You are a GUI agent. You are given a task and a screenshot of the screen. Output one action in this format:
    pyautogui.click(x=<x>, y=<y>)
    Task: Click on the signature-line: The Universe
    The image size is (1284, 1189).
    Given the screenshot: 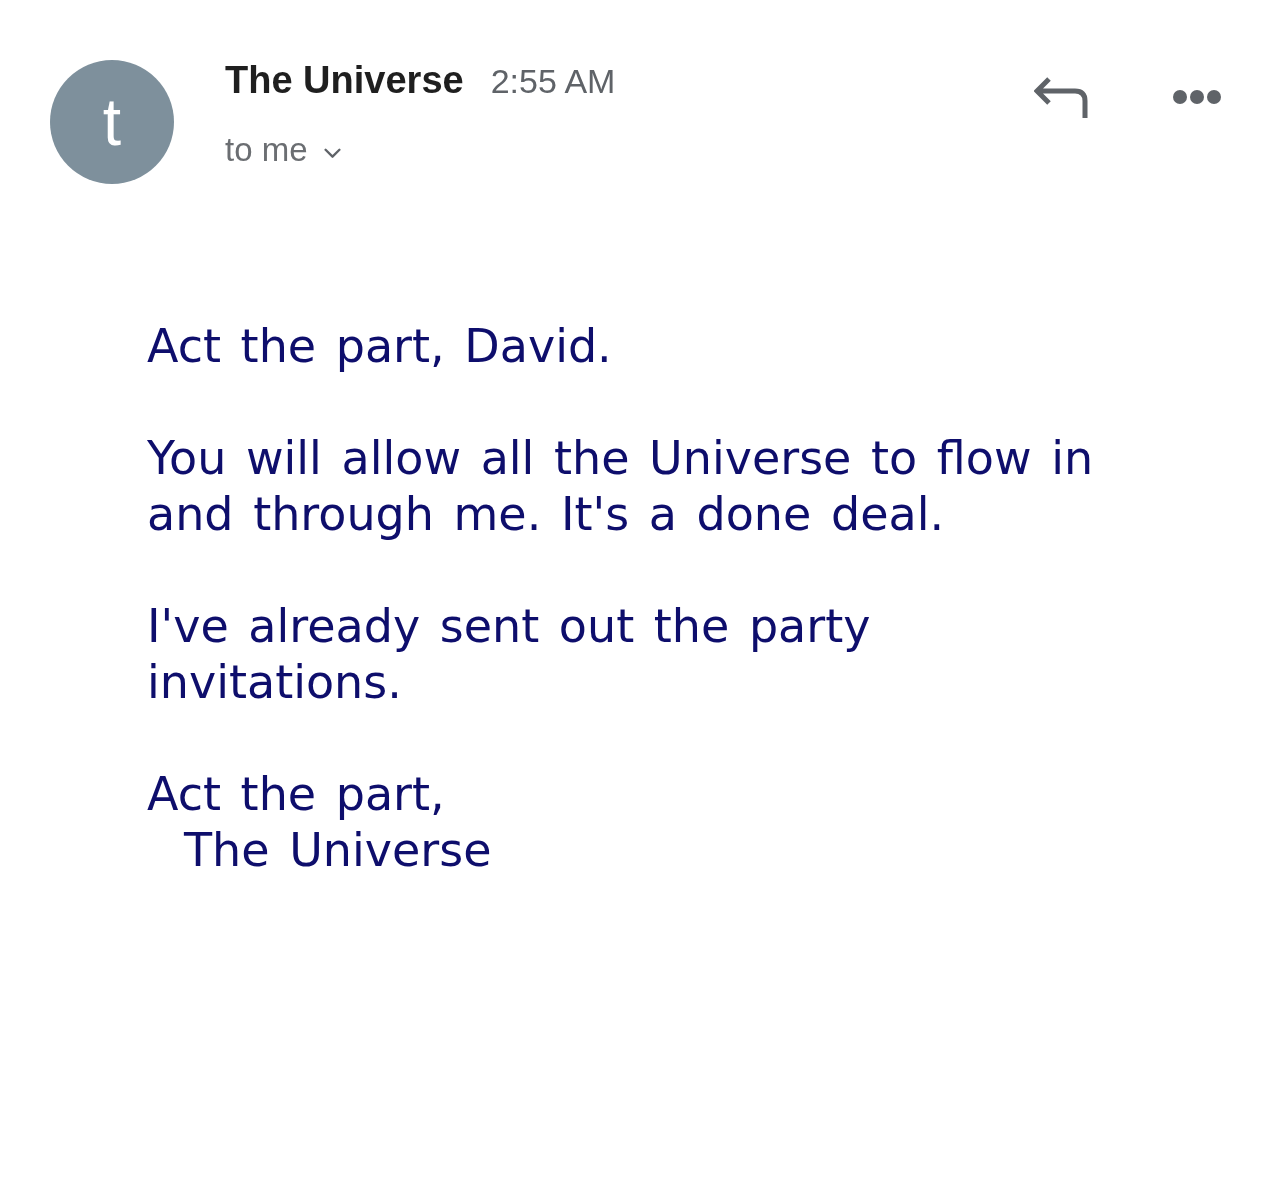 What is the action you would take?
    pyautogui.click(x=338, y=850)
    